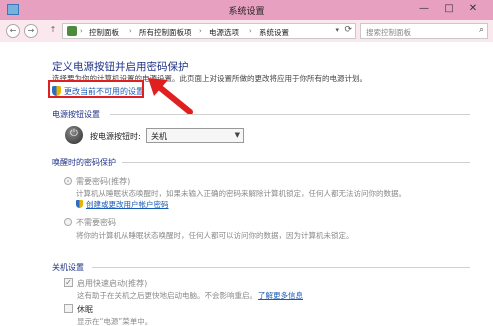 The height and width of the screenshot is (326, 493). Describe the element at coordinates (127, 204) in the screenshot. I see `create-password-link: 创建或更改用户帐户密码` at that location.